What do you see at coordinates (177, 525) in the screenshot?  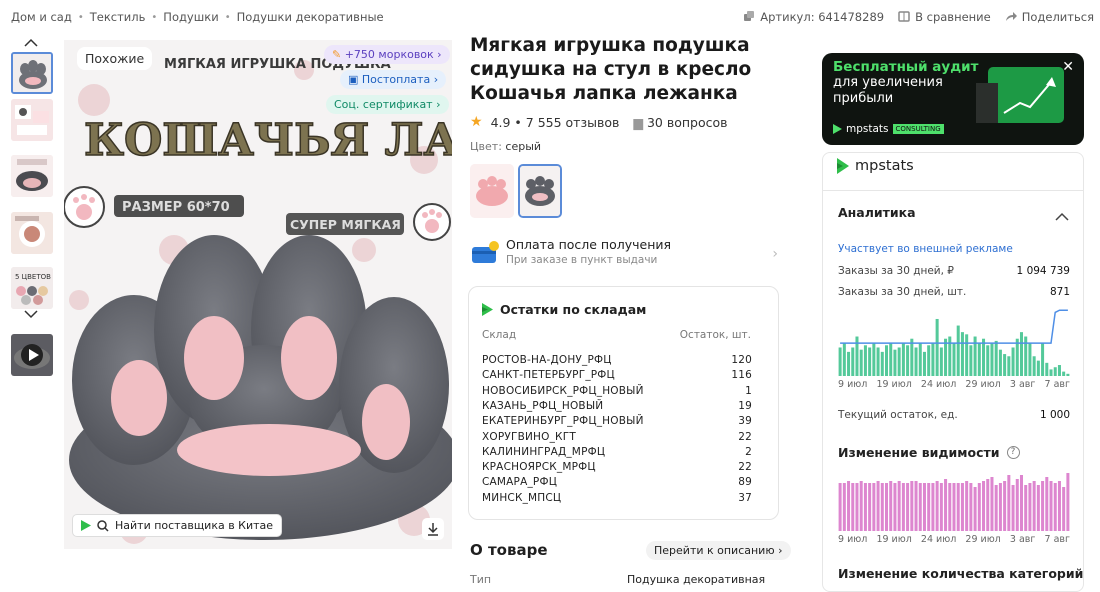 I see `find-supplier-button: Найти поставщика в Китае` at bounding box center [177, 525].